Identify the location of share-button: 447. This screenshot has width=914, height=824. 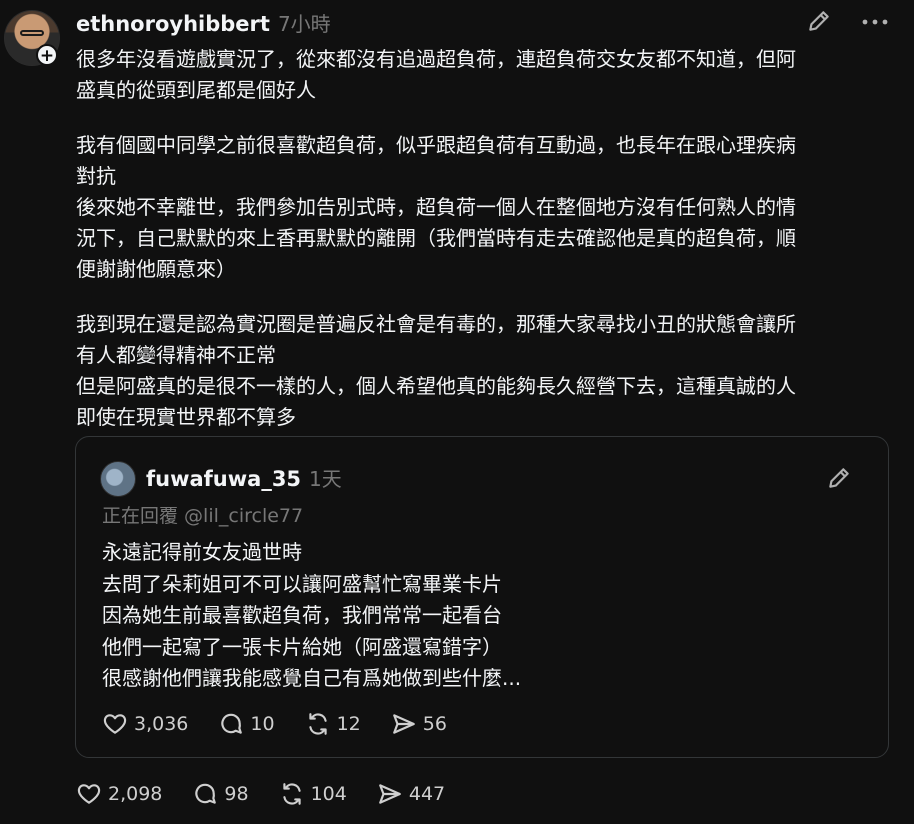
(411, 794).